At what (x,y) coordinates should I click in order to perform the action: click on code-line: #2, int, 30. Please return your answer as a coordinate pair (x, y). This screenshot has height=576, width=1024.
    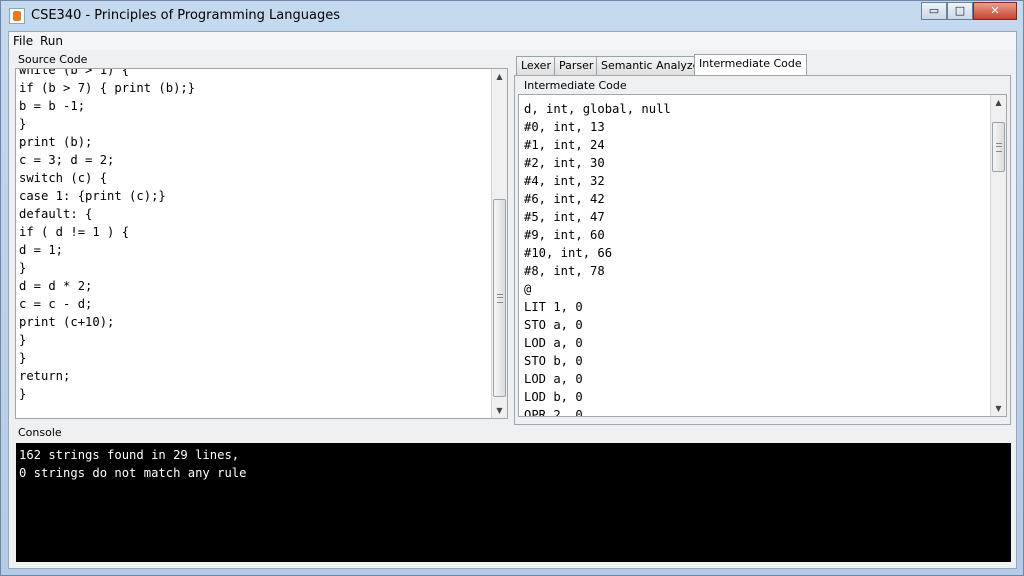
    Looking at the image, I should click on (564, 163).